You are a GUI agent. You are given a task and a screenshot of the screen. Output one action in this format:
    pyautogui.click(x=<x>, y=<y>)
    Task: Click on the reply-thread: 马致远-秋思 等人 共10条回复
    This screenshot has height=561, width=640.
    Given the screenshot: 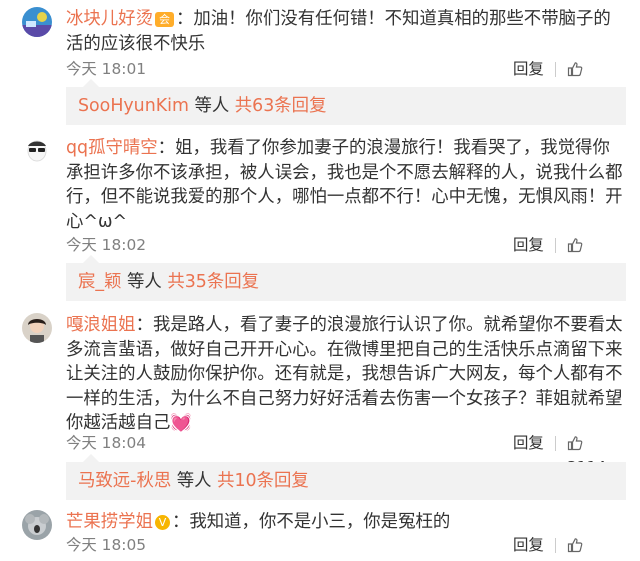 What is the action you would take?
    pyautogui.click(x=346, y=477)
    